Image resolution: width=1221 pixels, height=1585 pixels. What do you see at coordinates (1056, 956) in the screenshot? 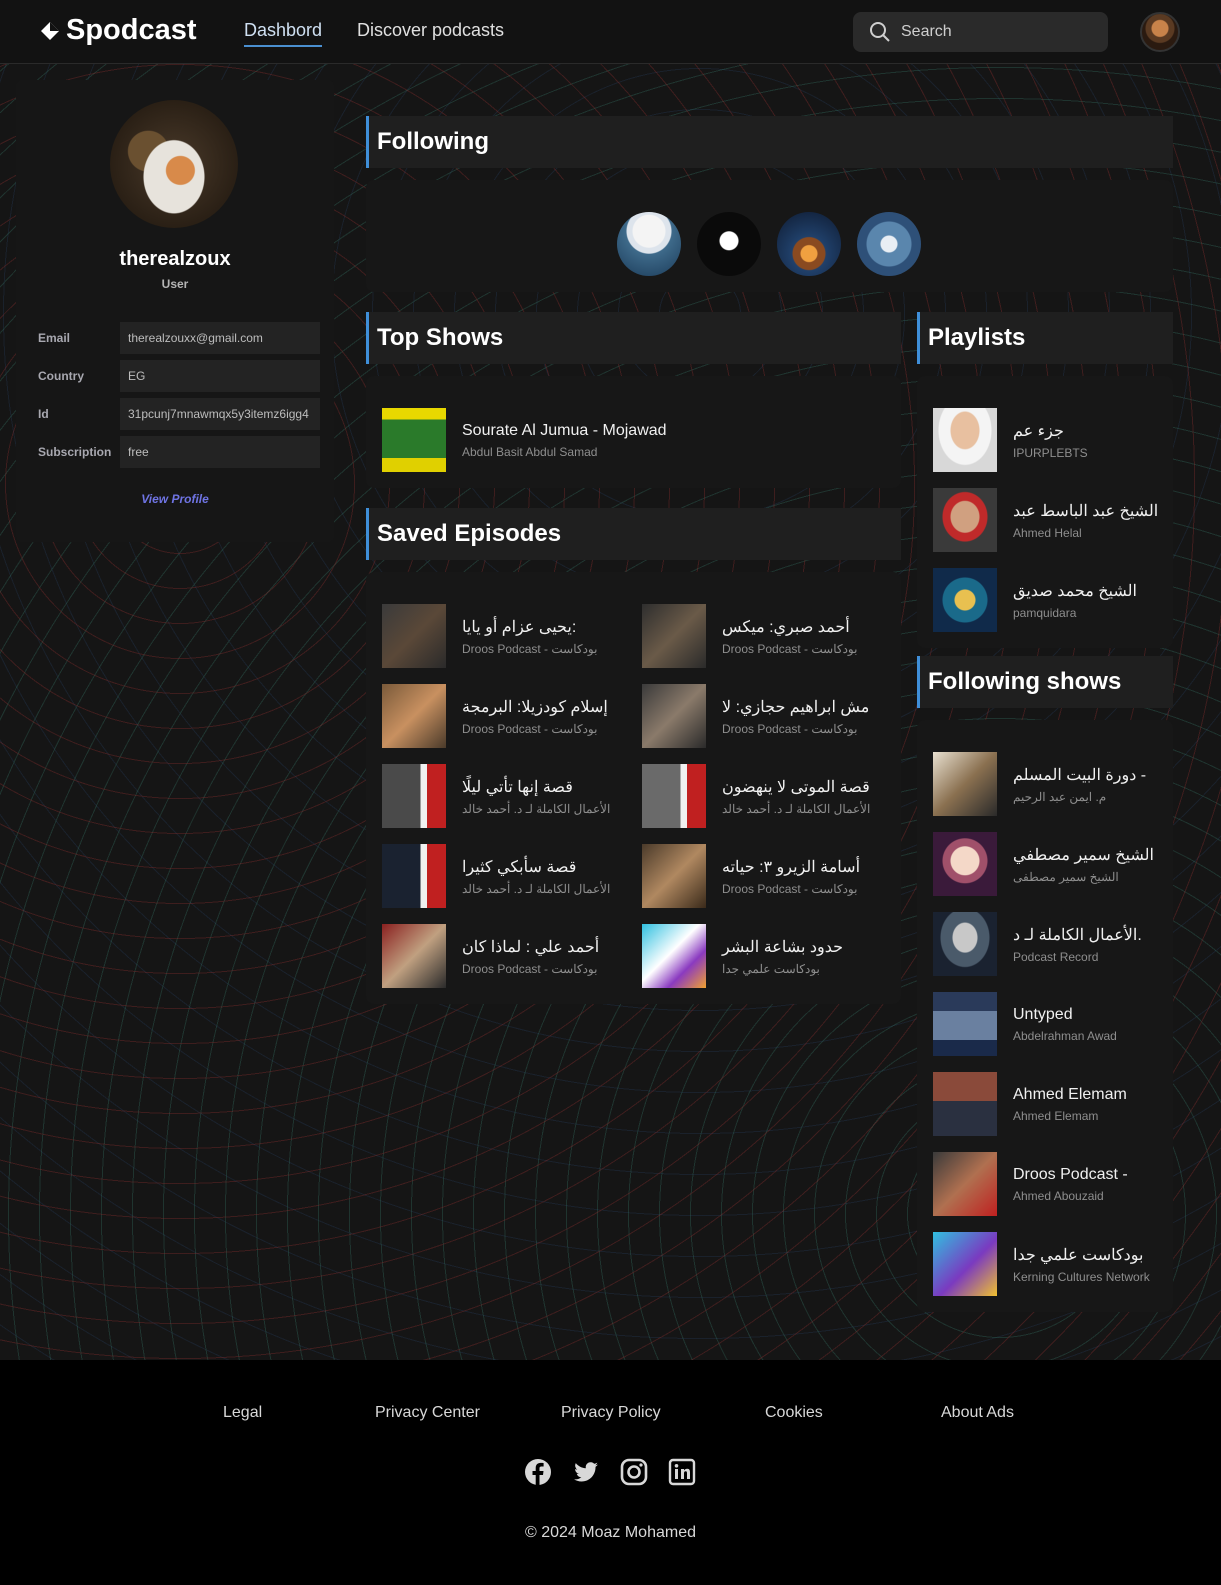
I see `item-subtitle: Podcast Record` at bounding box center [1056, 956].